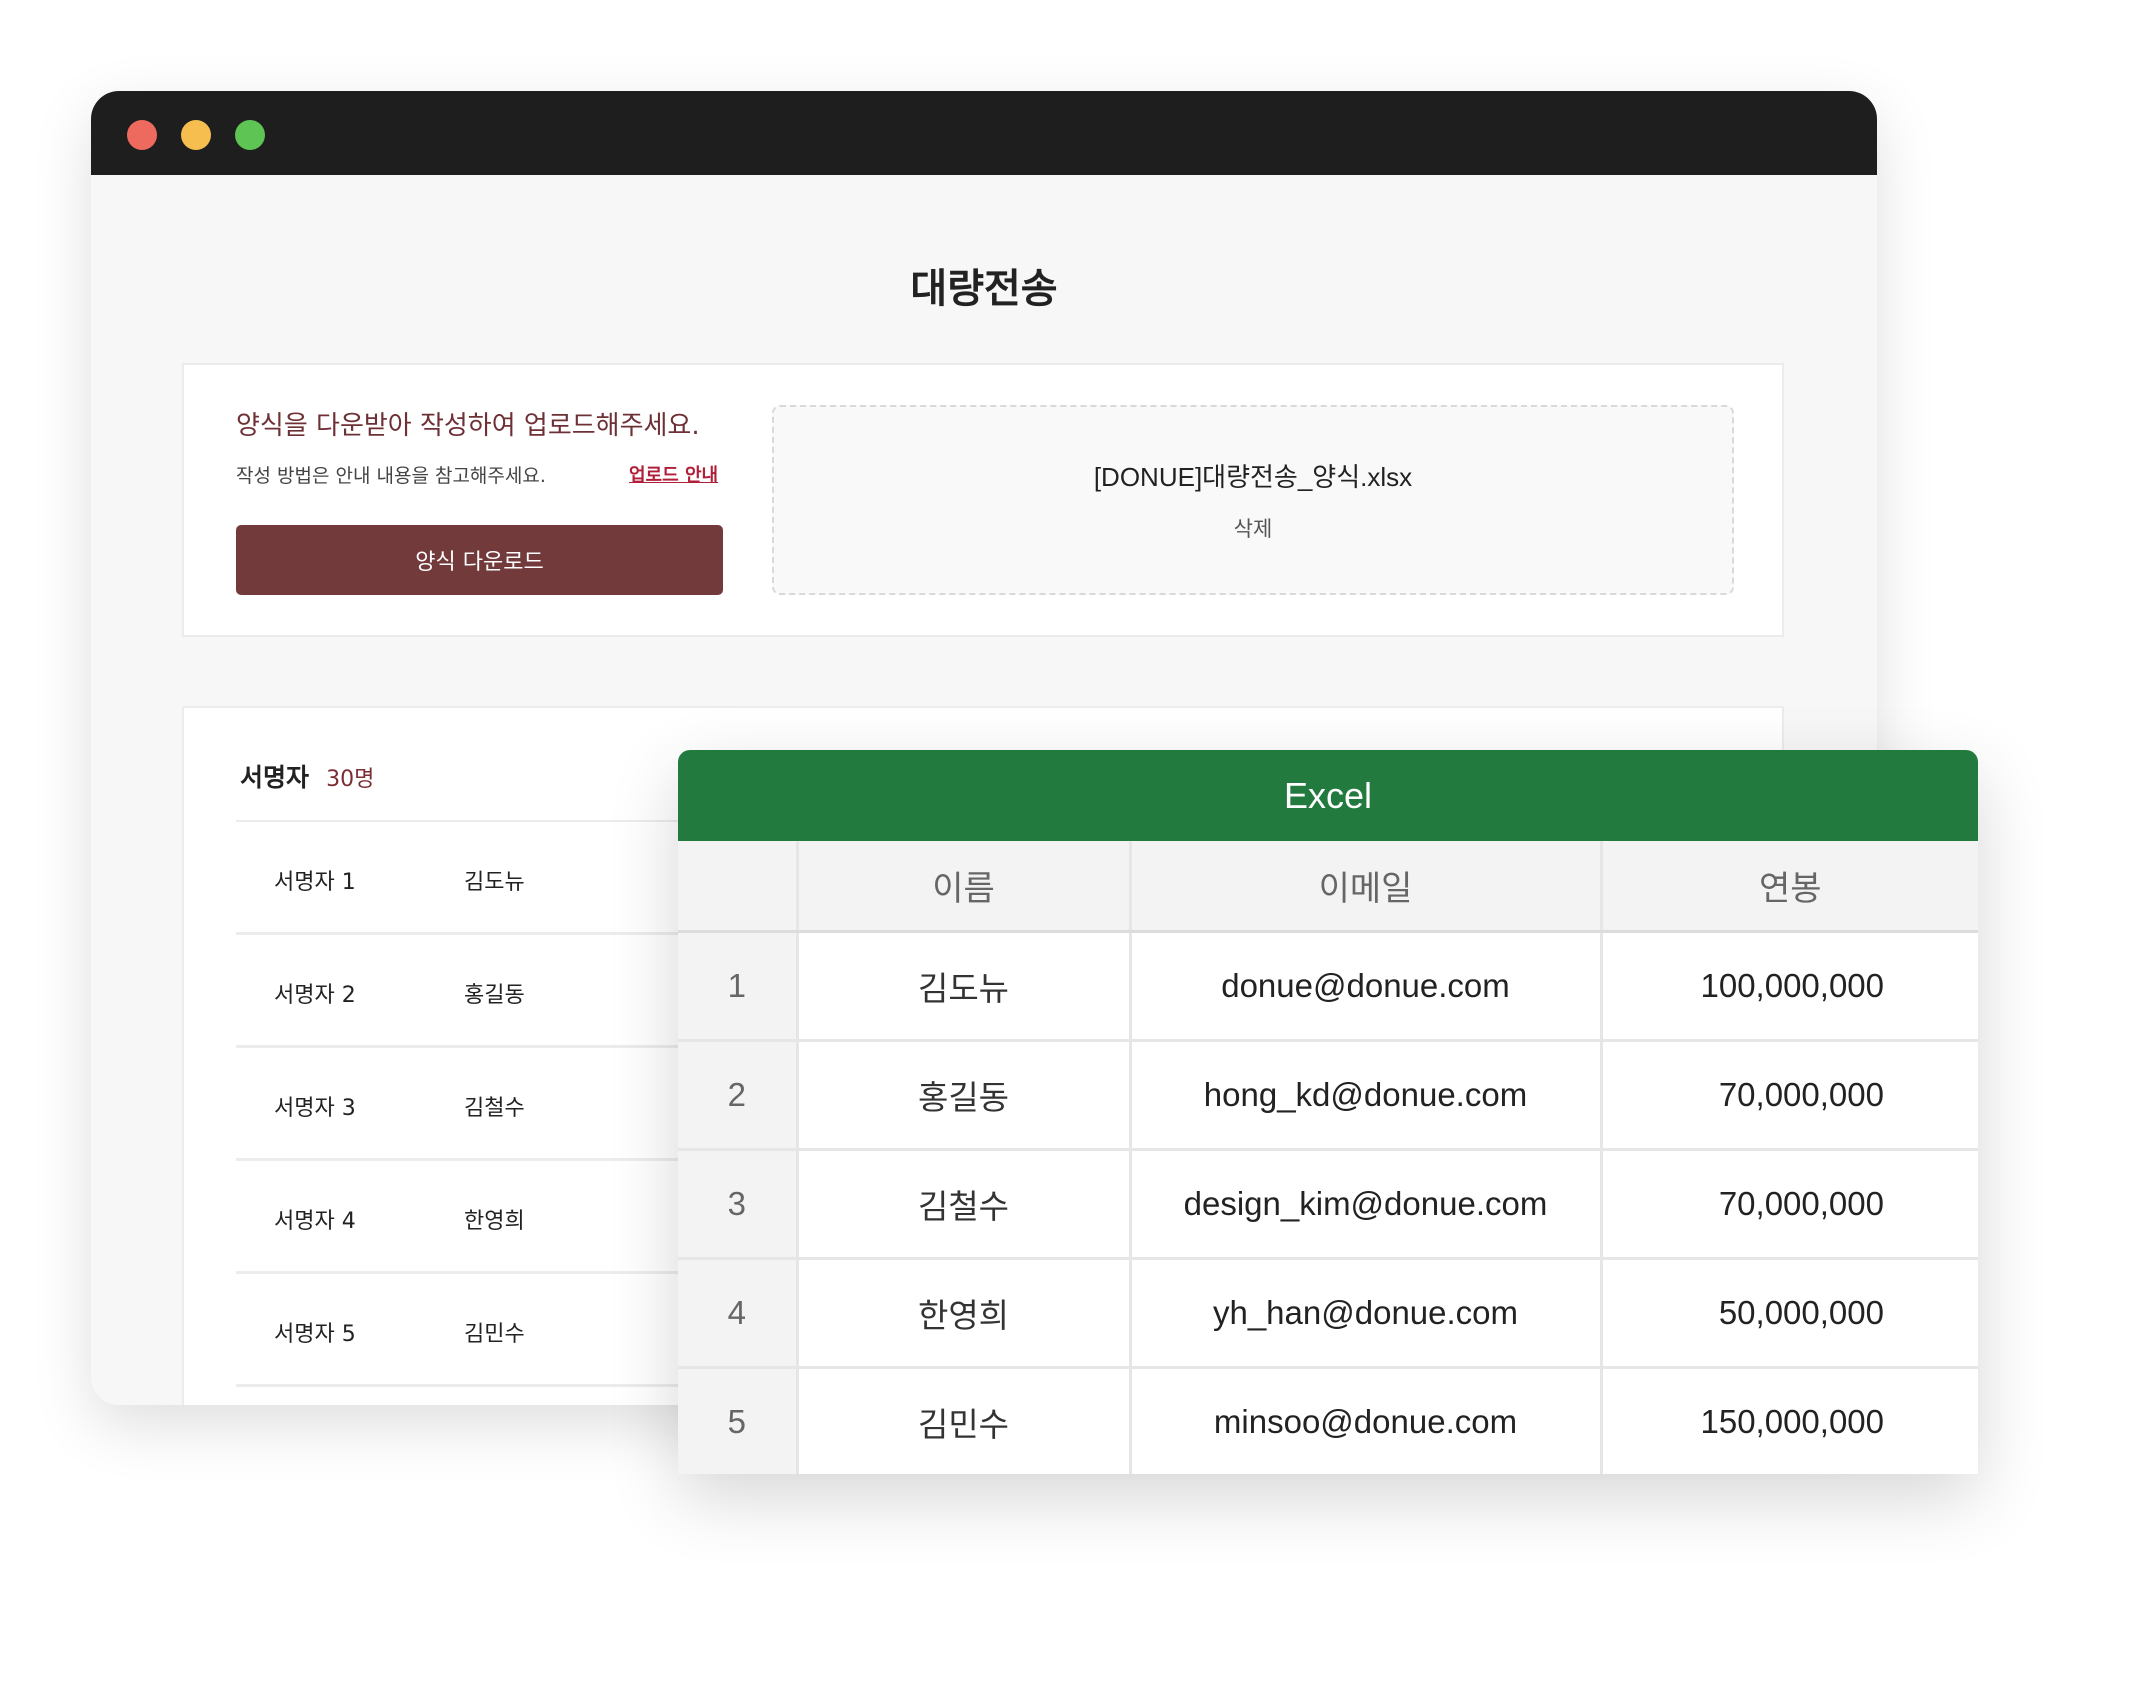  Describe the element at coordinates (1789, 1313) in the screenshot. I see `excel-salary-cell: 50,000,000` at that location.